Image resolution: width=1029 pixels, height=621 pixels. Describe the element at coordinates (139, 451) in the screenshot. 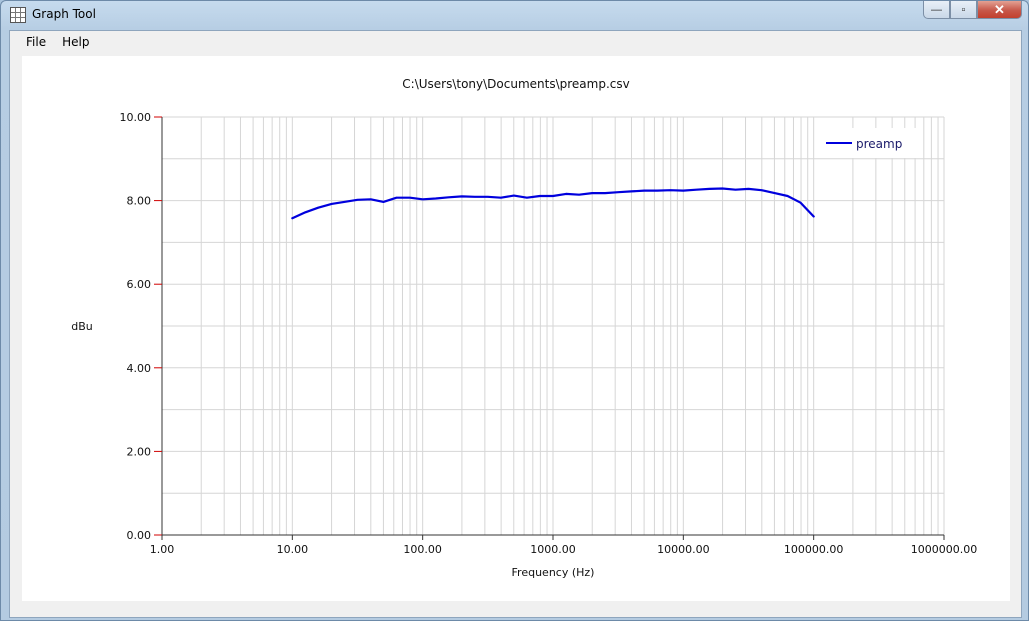

I see `y-tick-label: 2.00` at that location.